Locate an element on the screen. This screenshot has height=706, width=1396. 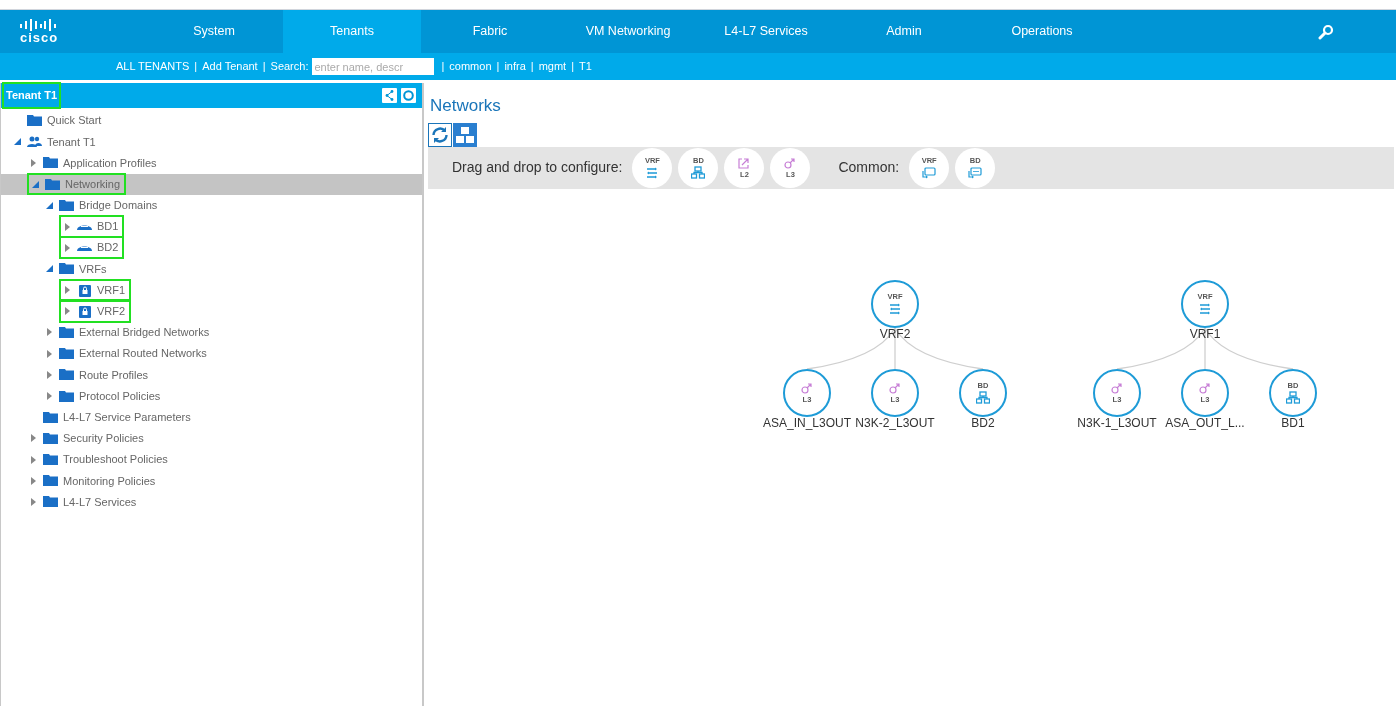
tree-row: VRFs is located at coordinates (211, 269).